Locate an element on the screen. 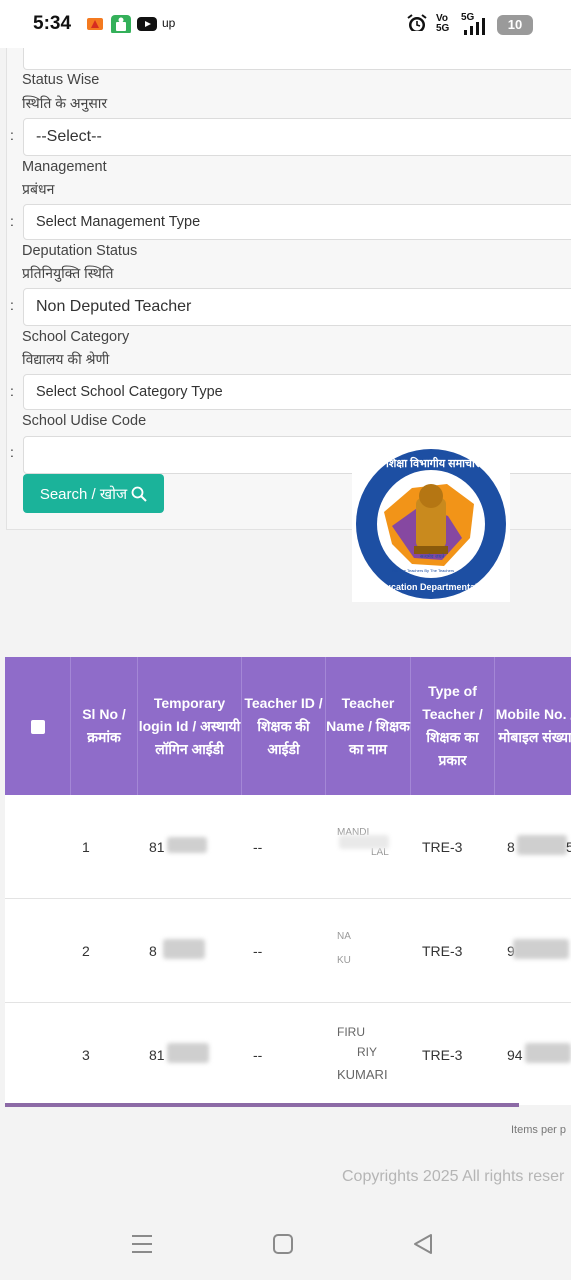 This screenshot has height=1280, width=571. row-login: 8 is located at coordinates (153, 951).